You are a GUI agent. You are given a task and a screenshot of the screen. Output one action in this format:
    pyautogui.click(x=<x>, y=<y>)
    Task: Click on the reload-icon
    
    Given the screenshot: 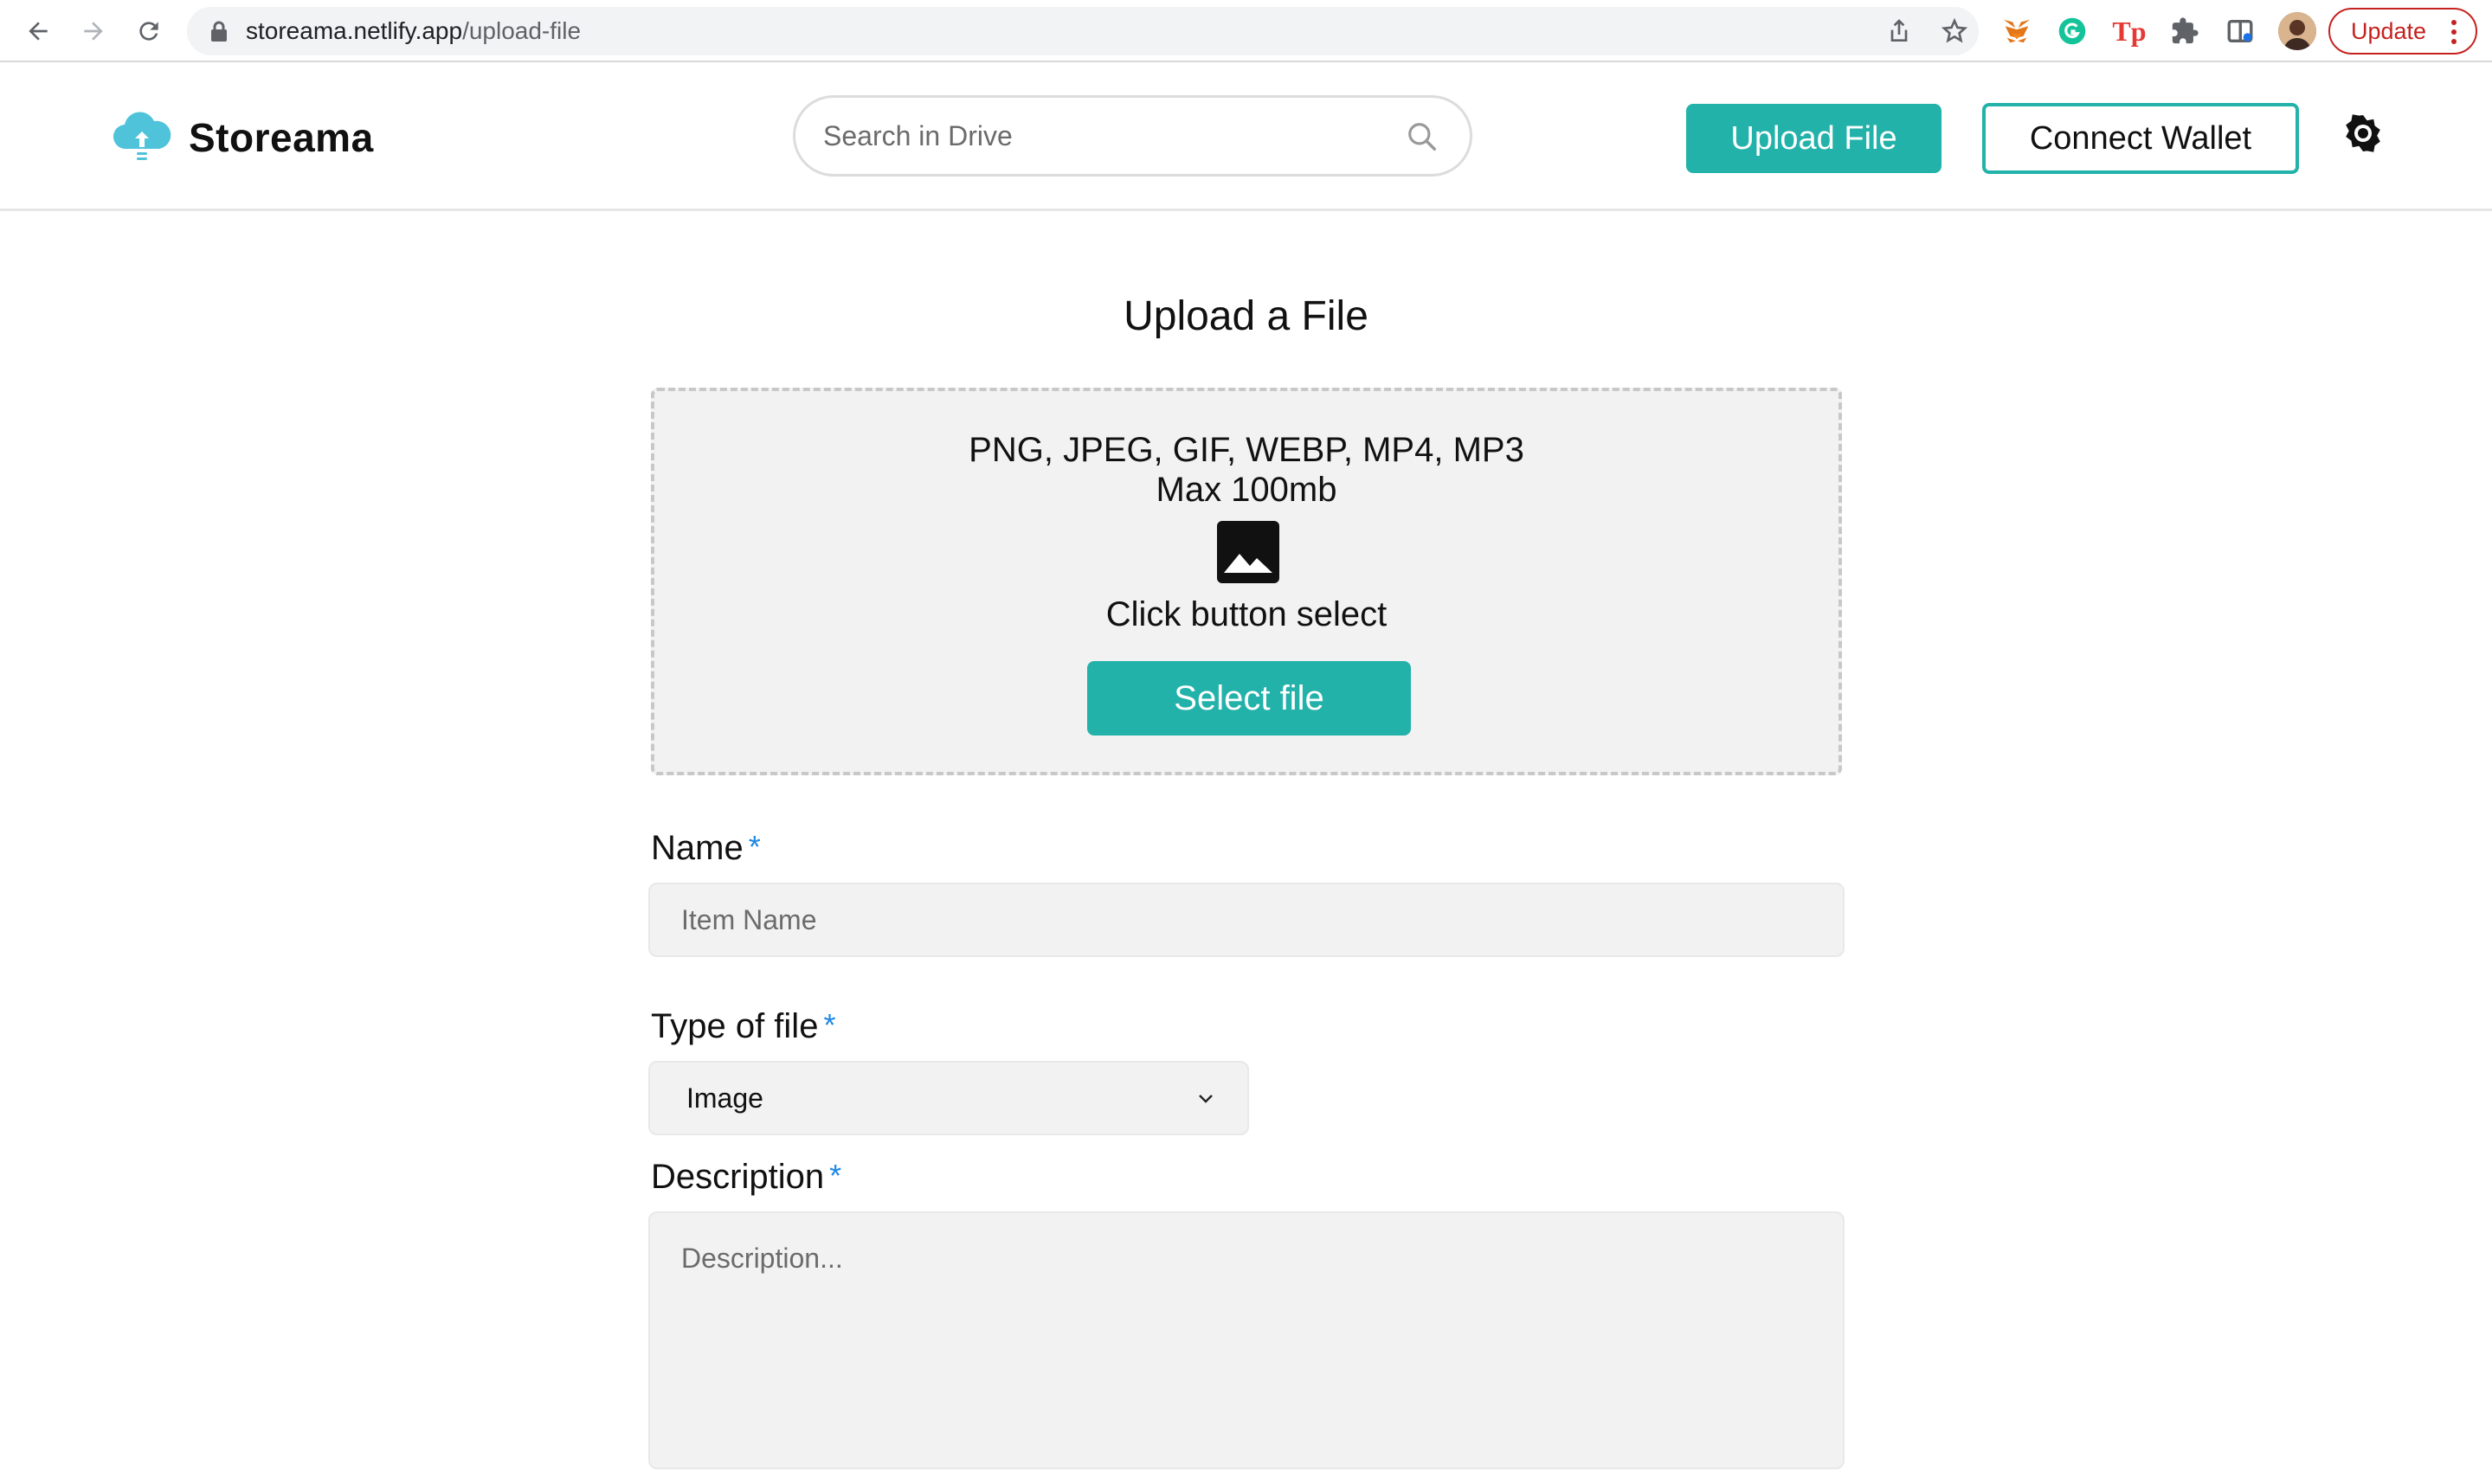 What is the action you would take?
    pyautogui.click(x=148, y=32)
    